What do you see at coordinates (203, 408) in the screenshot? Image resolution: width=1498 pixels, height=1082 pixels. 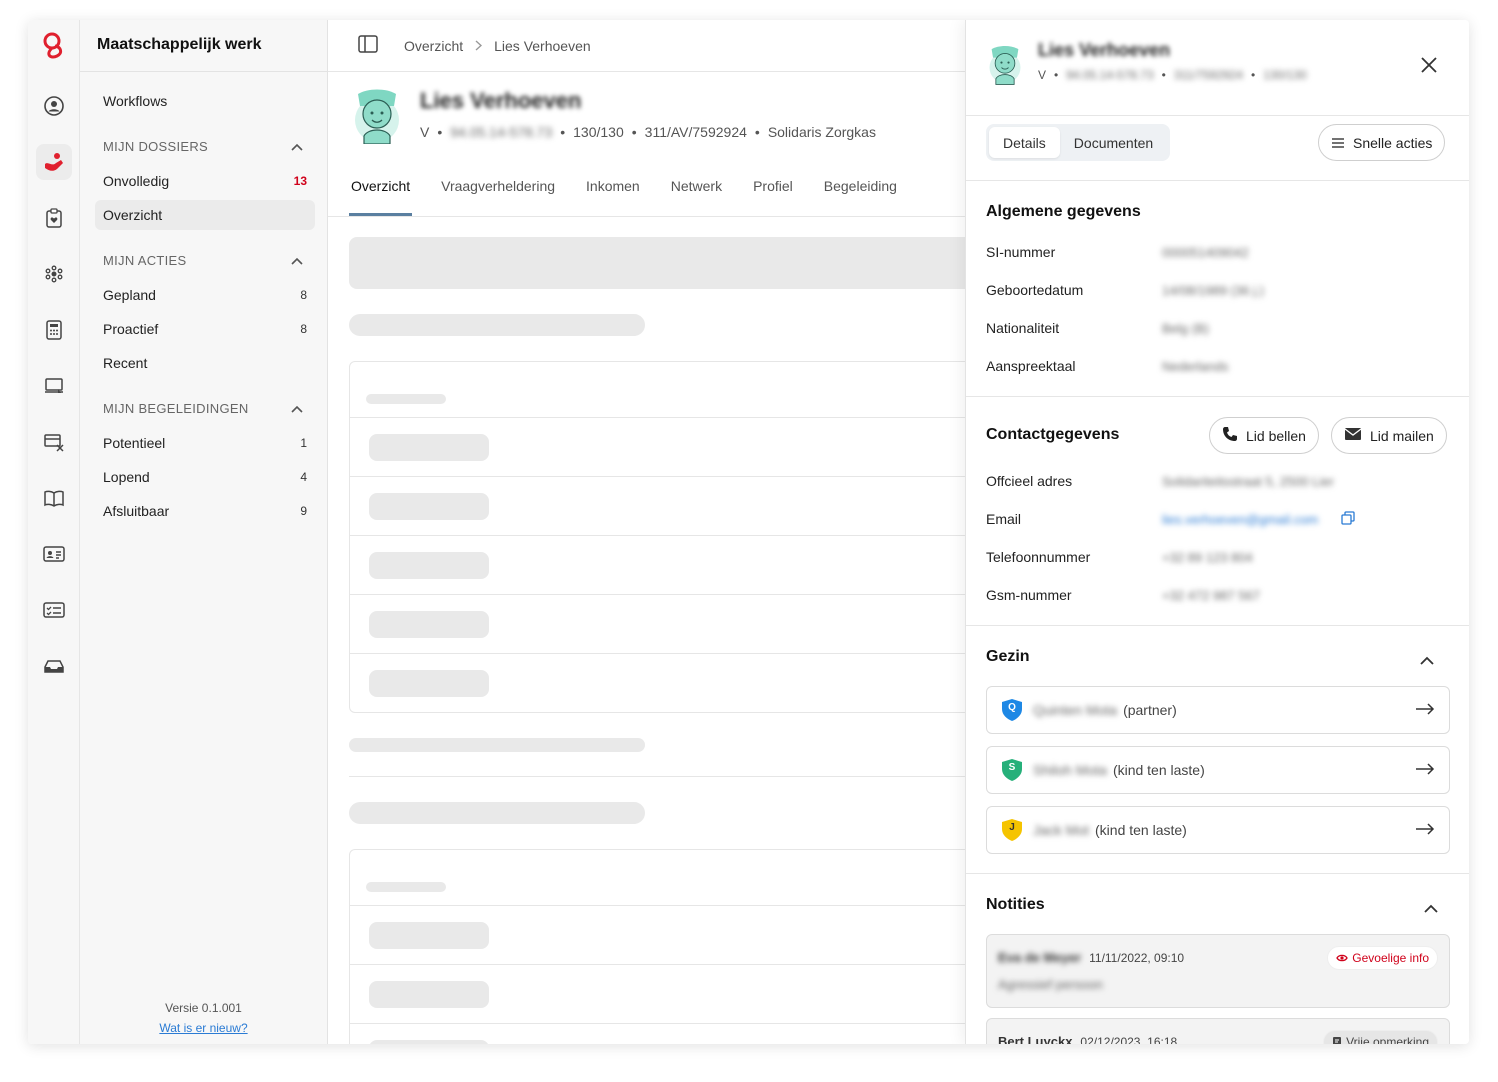 I see `section-header-begeleidingen: MIJN BEGELEIDINGEN` at bounding box center [203, 408].